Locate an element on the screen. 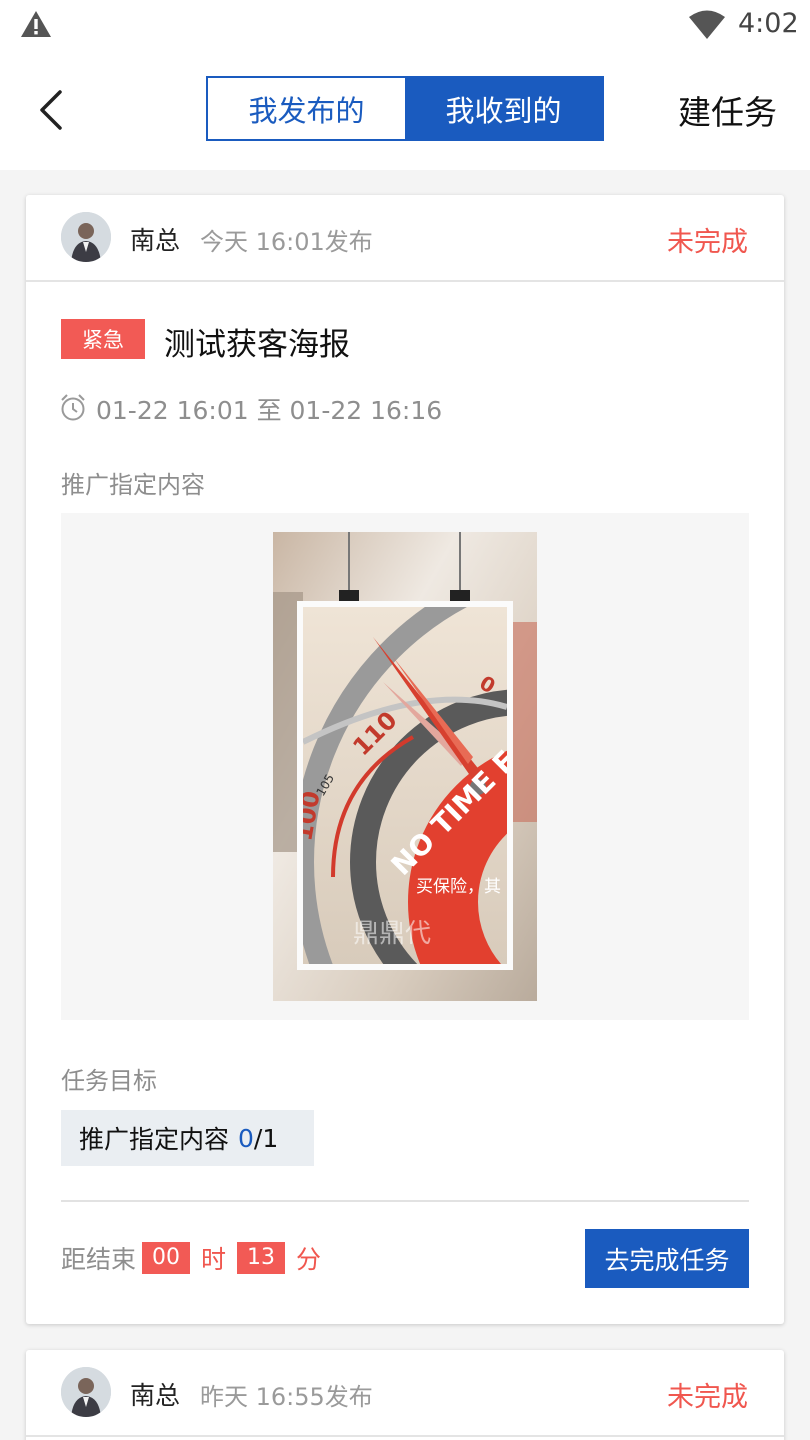  svg-text: 买保险，其 is located at coordinates (458, 887).